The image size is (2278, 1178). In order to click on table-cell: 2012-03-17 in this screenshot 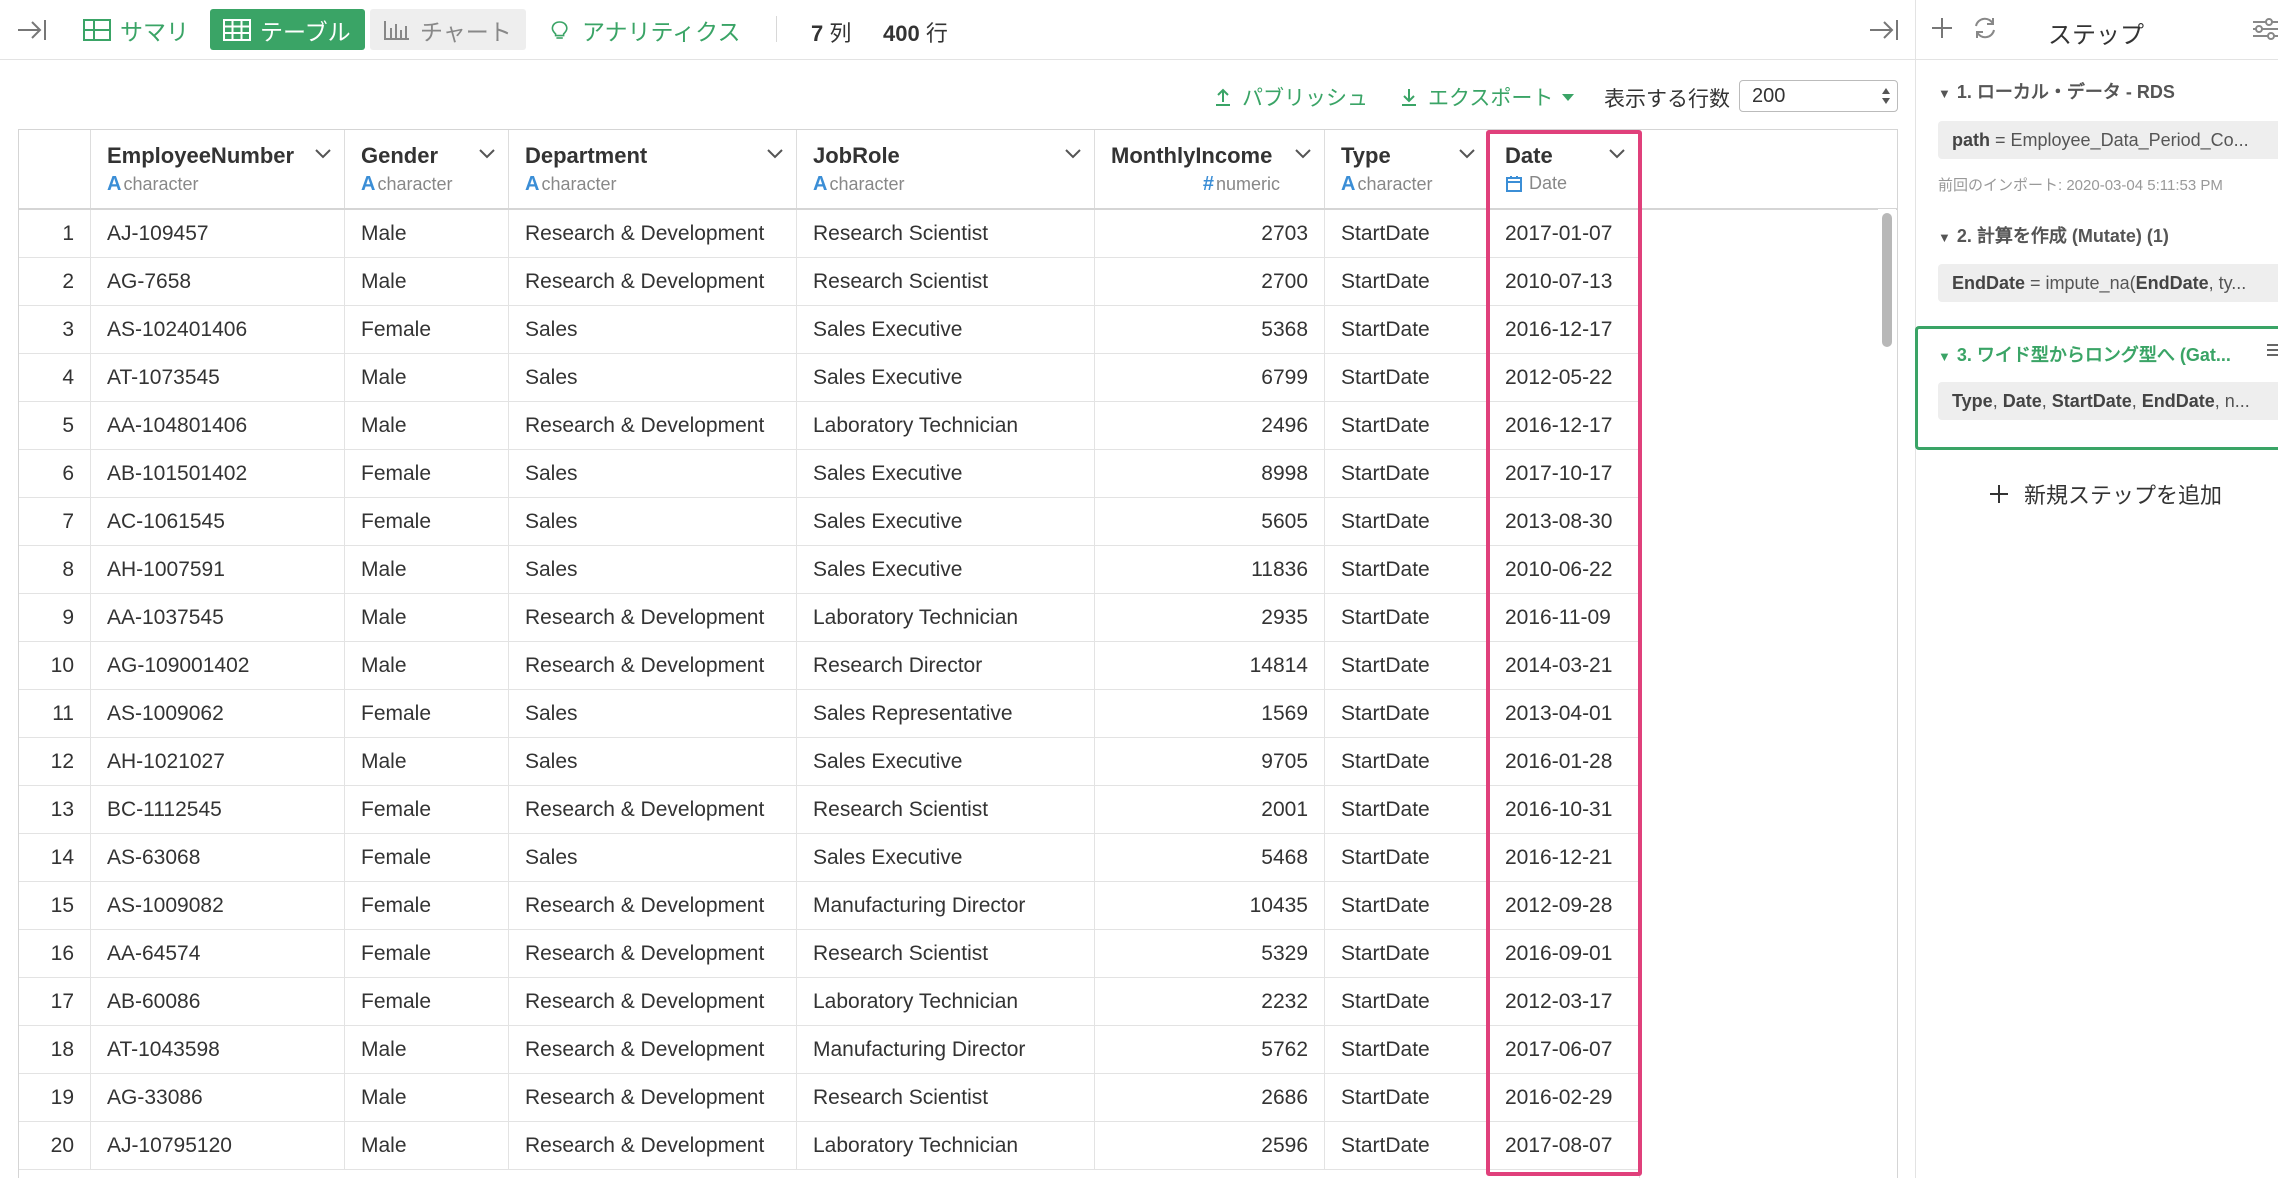, I will do `click(1564, 1001)`.